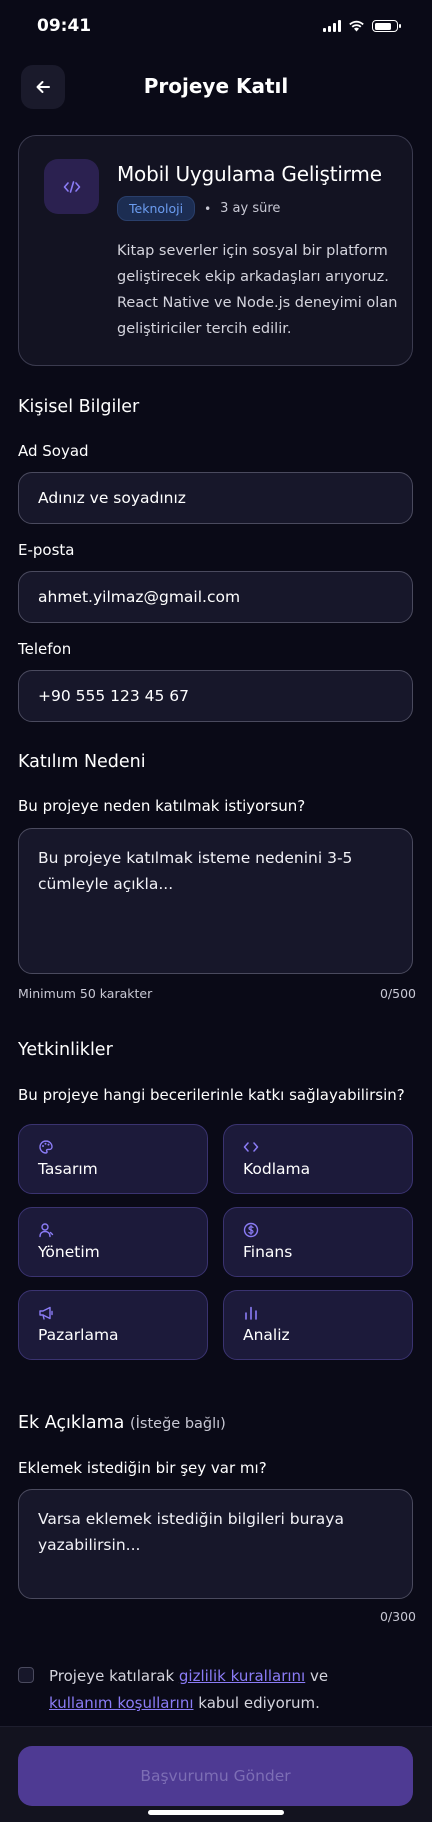 Image resolution: width=432 pixels, height=1822 pixels. What do you see at coordinates (78, 1335) in the screenshot?
I see `skill-label: Pazarlama` at bounding box center [78, 1335].